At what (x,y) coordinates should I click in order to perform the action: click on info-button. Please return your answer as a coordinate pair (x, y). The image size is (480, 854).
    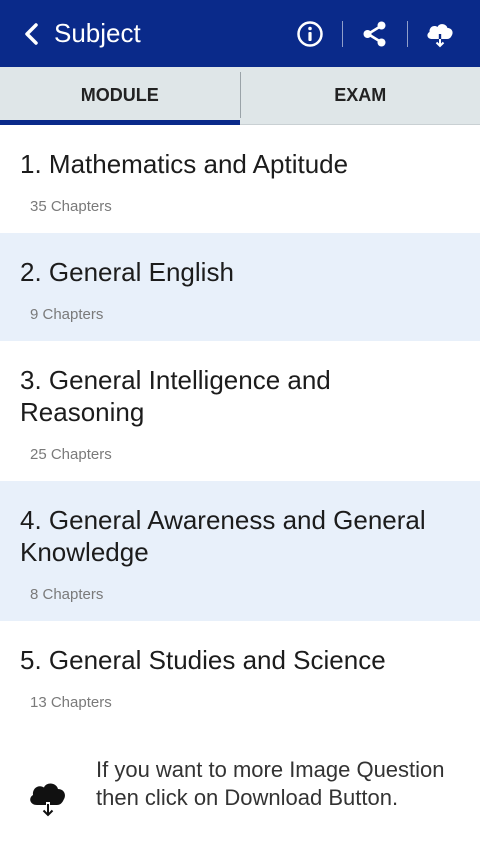
    Looking at the image, I should click on (310, 34).